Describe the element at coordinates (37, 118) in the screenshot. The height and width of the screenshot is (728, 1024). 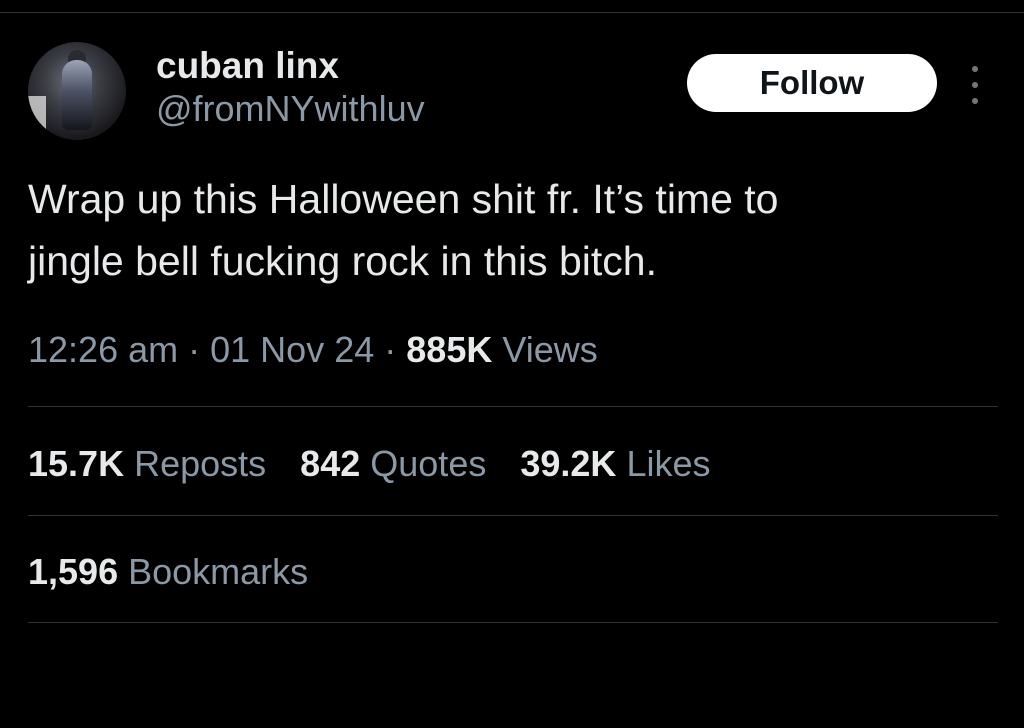
I see `avatar-background-detail` at that location.